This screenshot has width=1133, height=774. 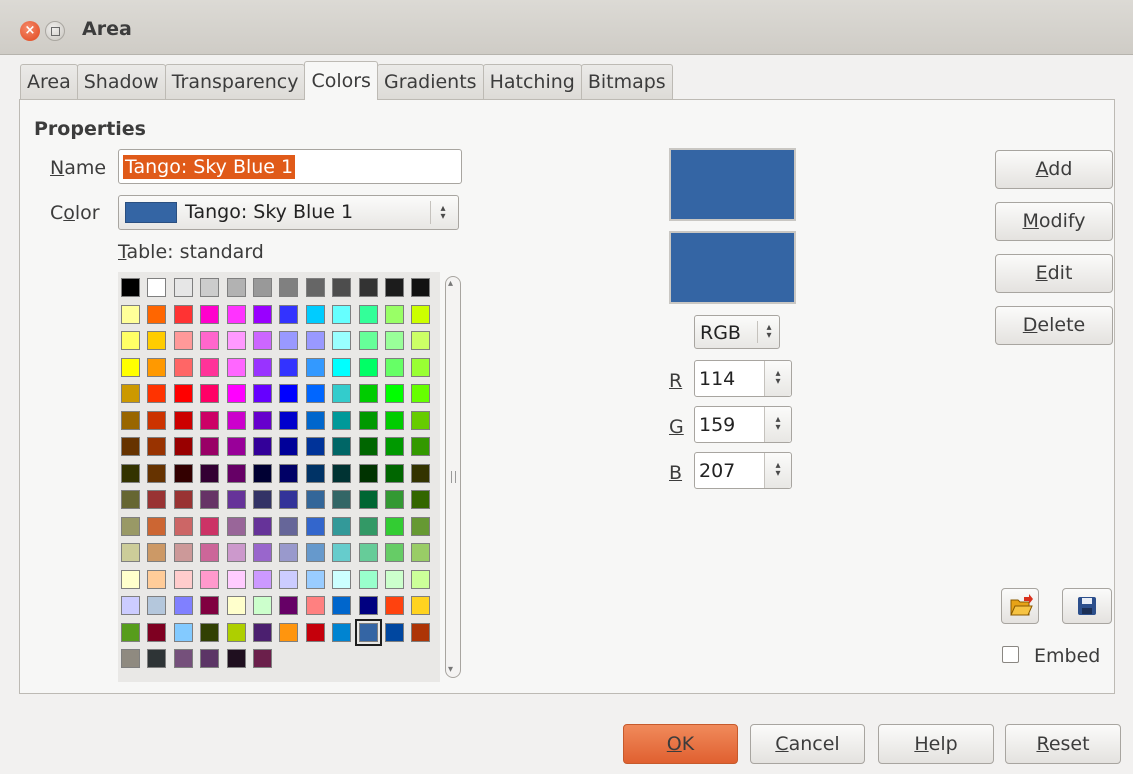 What do you see at coordinates (1054, 221) in the screenshot?
I see `modify-button: Modify` at bounding box center [1054, 221].